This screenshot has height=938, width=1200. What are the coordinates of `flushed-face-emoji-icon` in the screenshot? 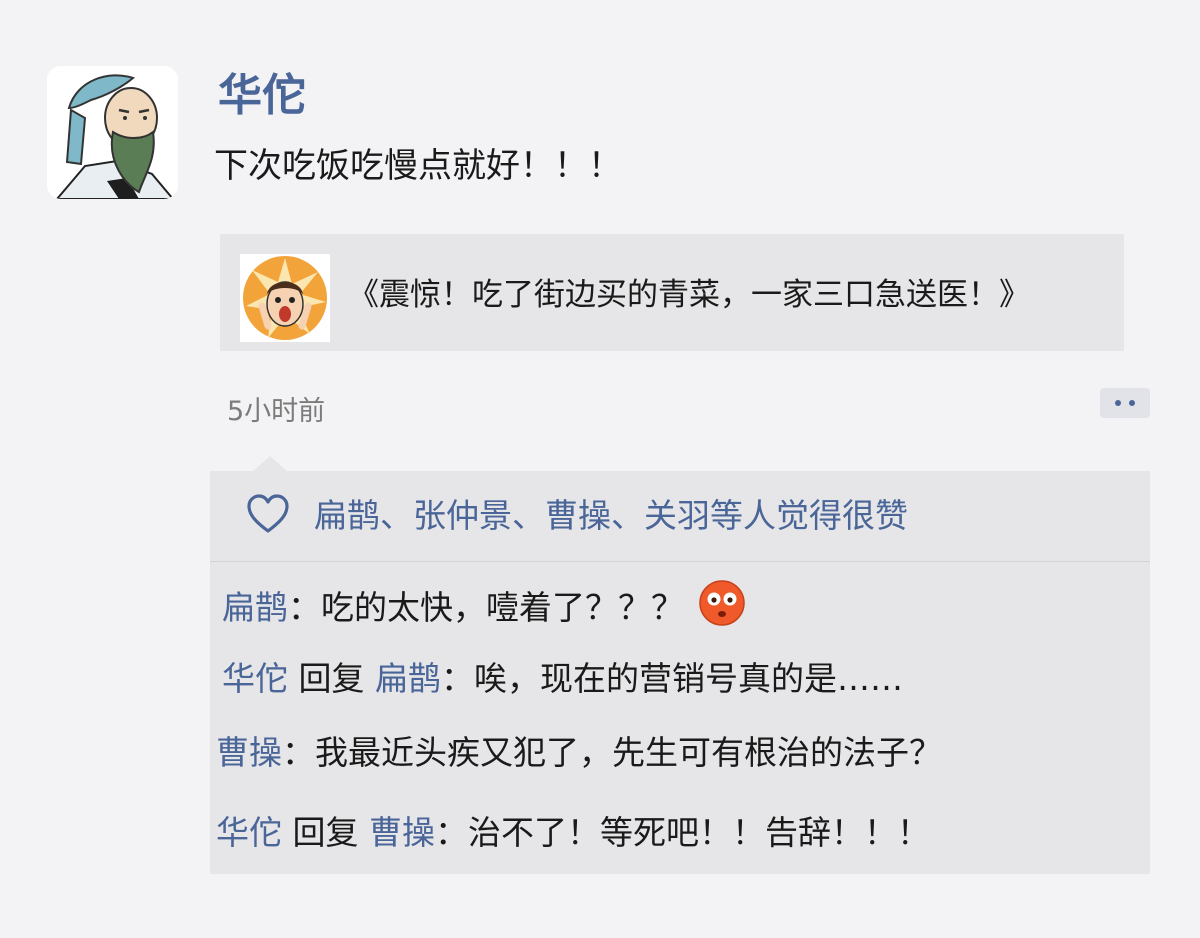 It's located at (722, 603).